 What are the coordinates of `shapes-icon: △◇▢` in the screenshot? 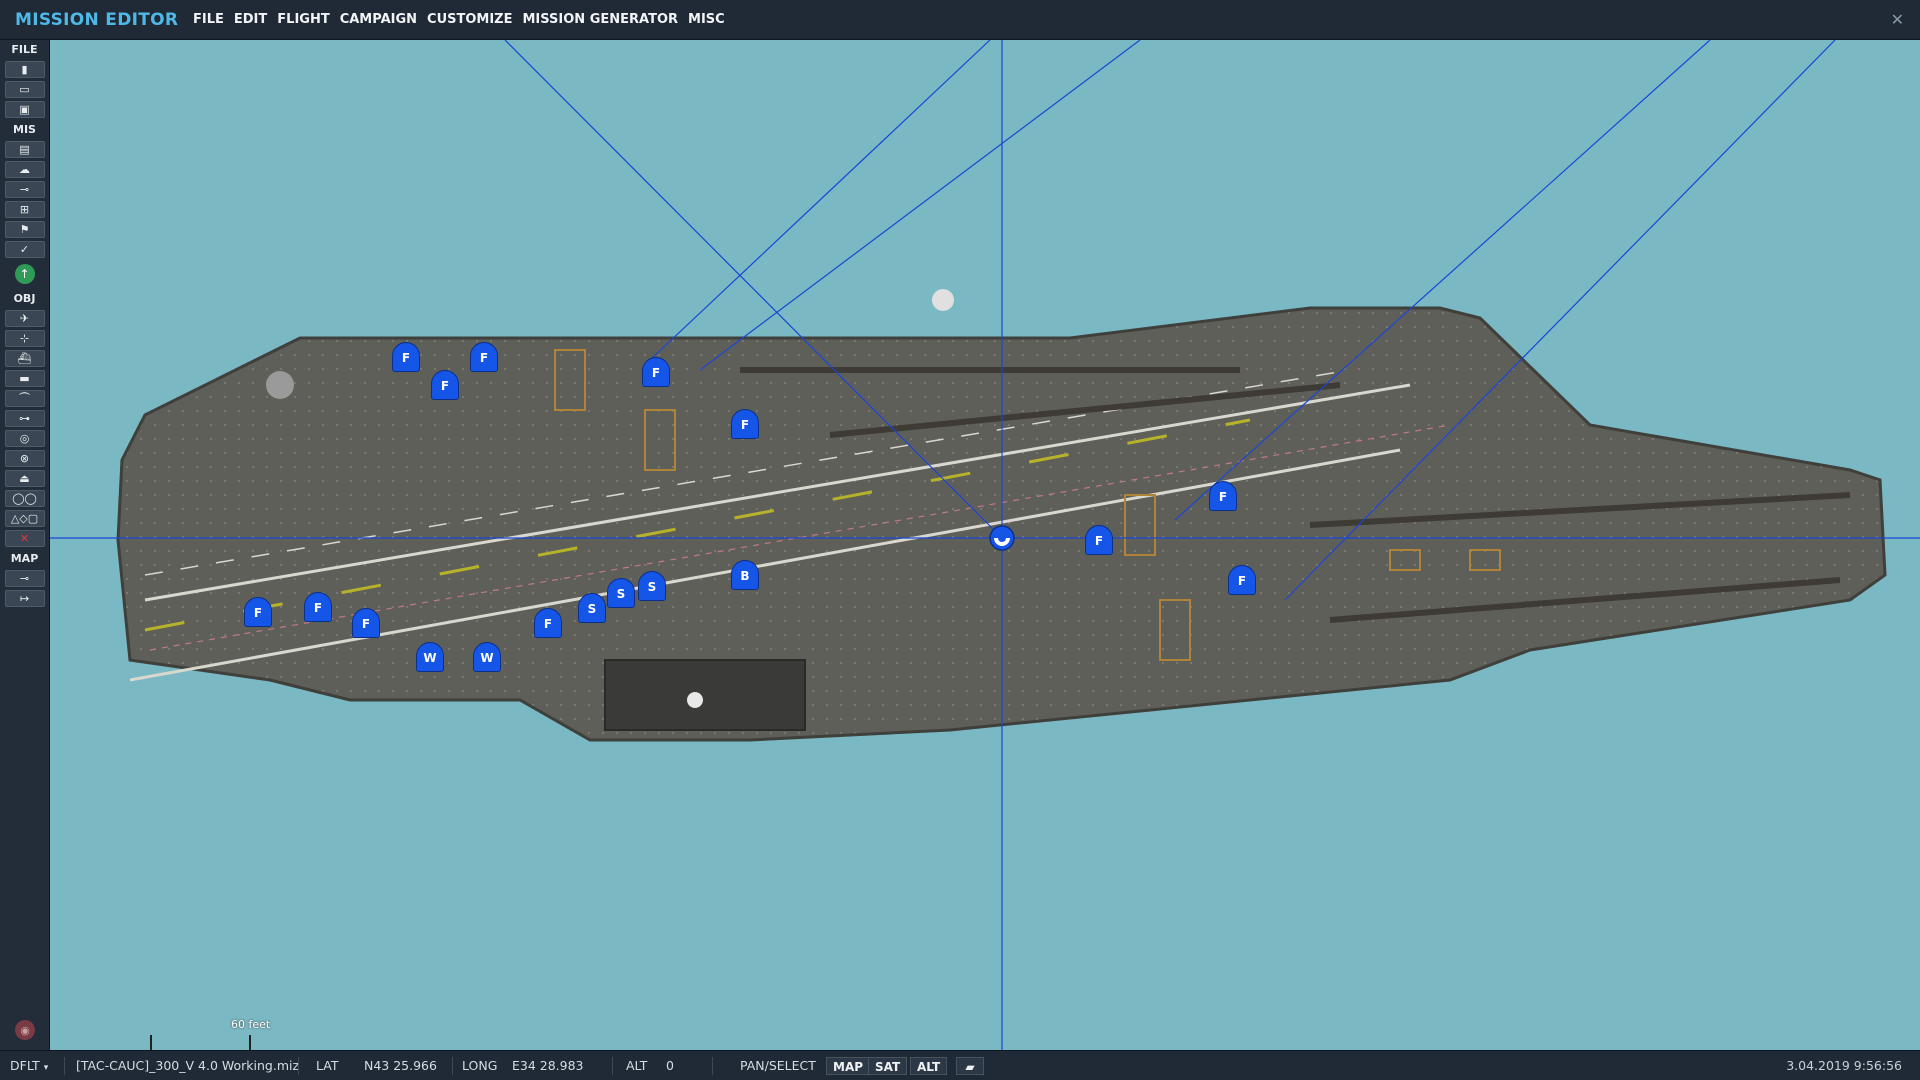 It's located at (24, 518).